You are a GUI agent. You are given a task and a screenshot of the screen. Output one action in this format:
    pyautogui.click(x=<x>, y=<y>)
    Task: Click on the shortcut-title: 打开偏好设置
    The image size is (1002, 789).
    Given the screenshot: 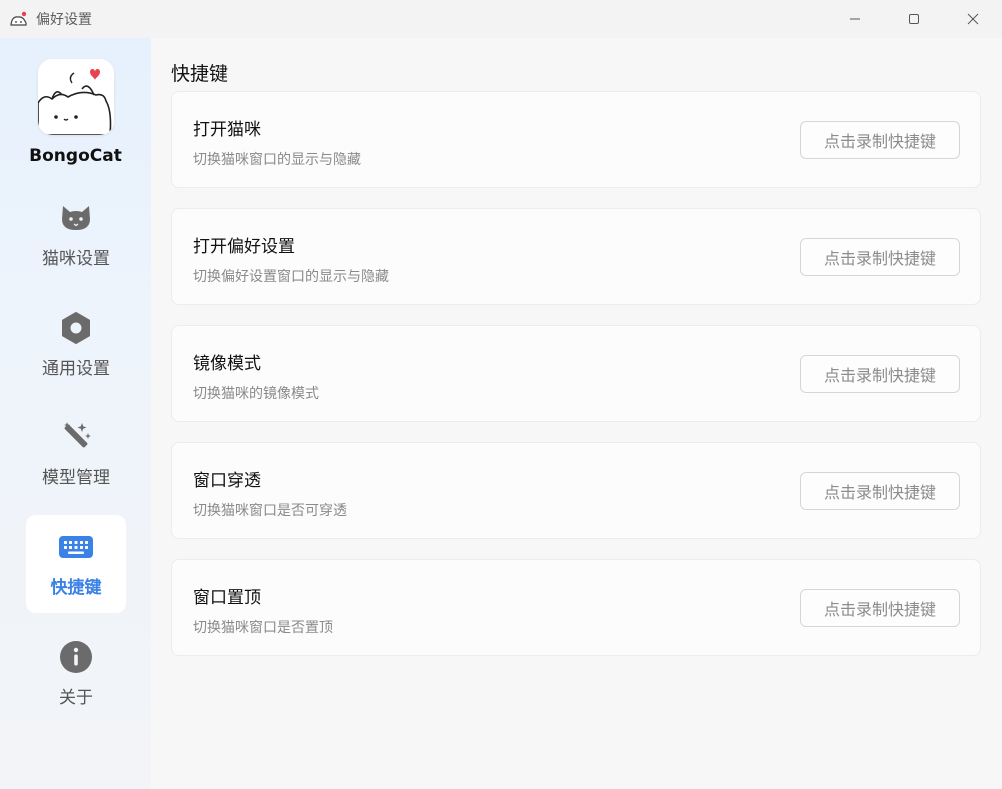 What is the action you would take?
    pyautogui.click(x=244, y=247)
    